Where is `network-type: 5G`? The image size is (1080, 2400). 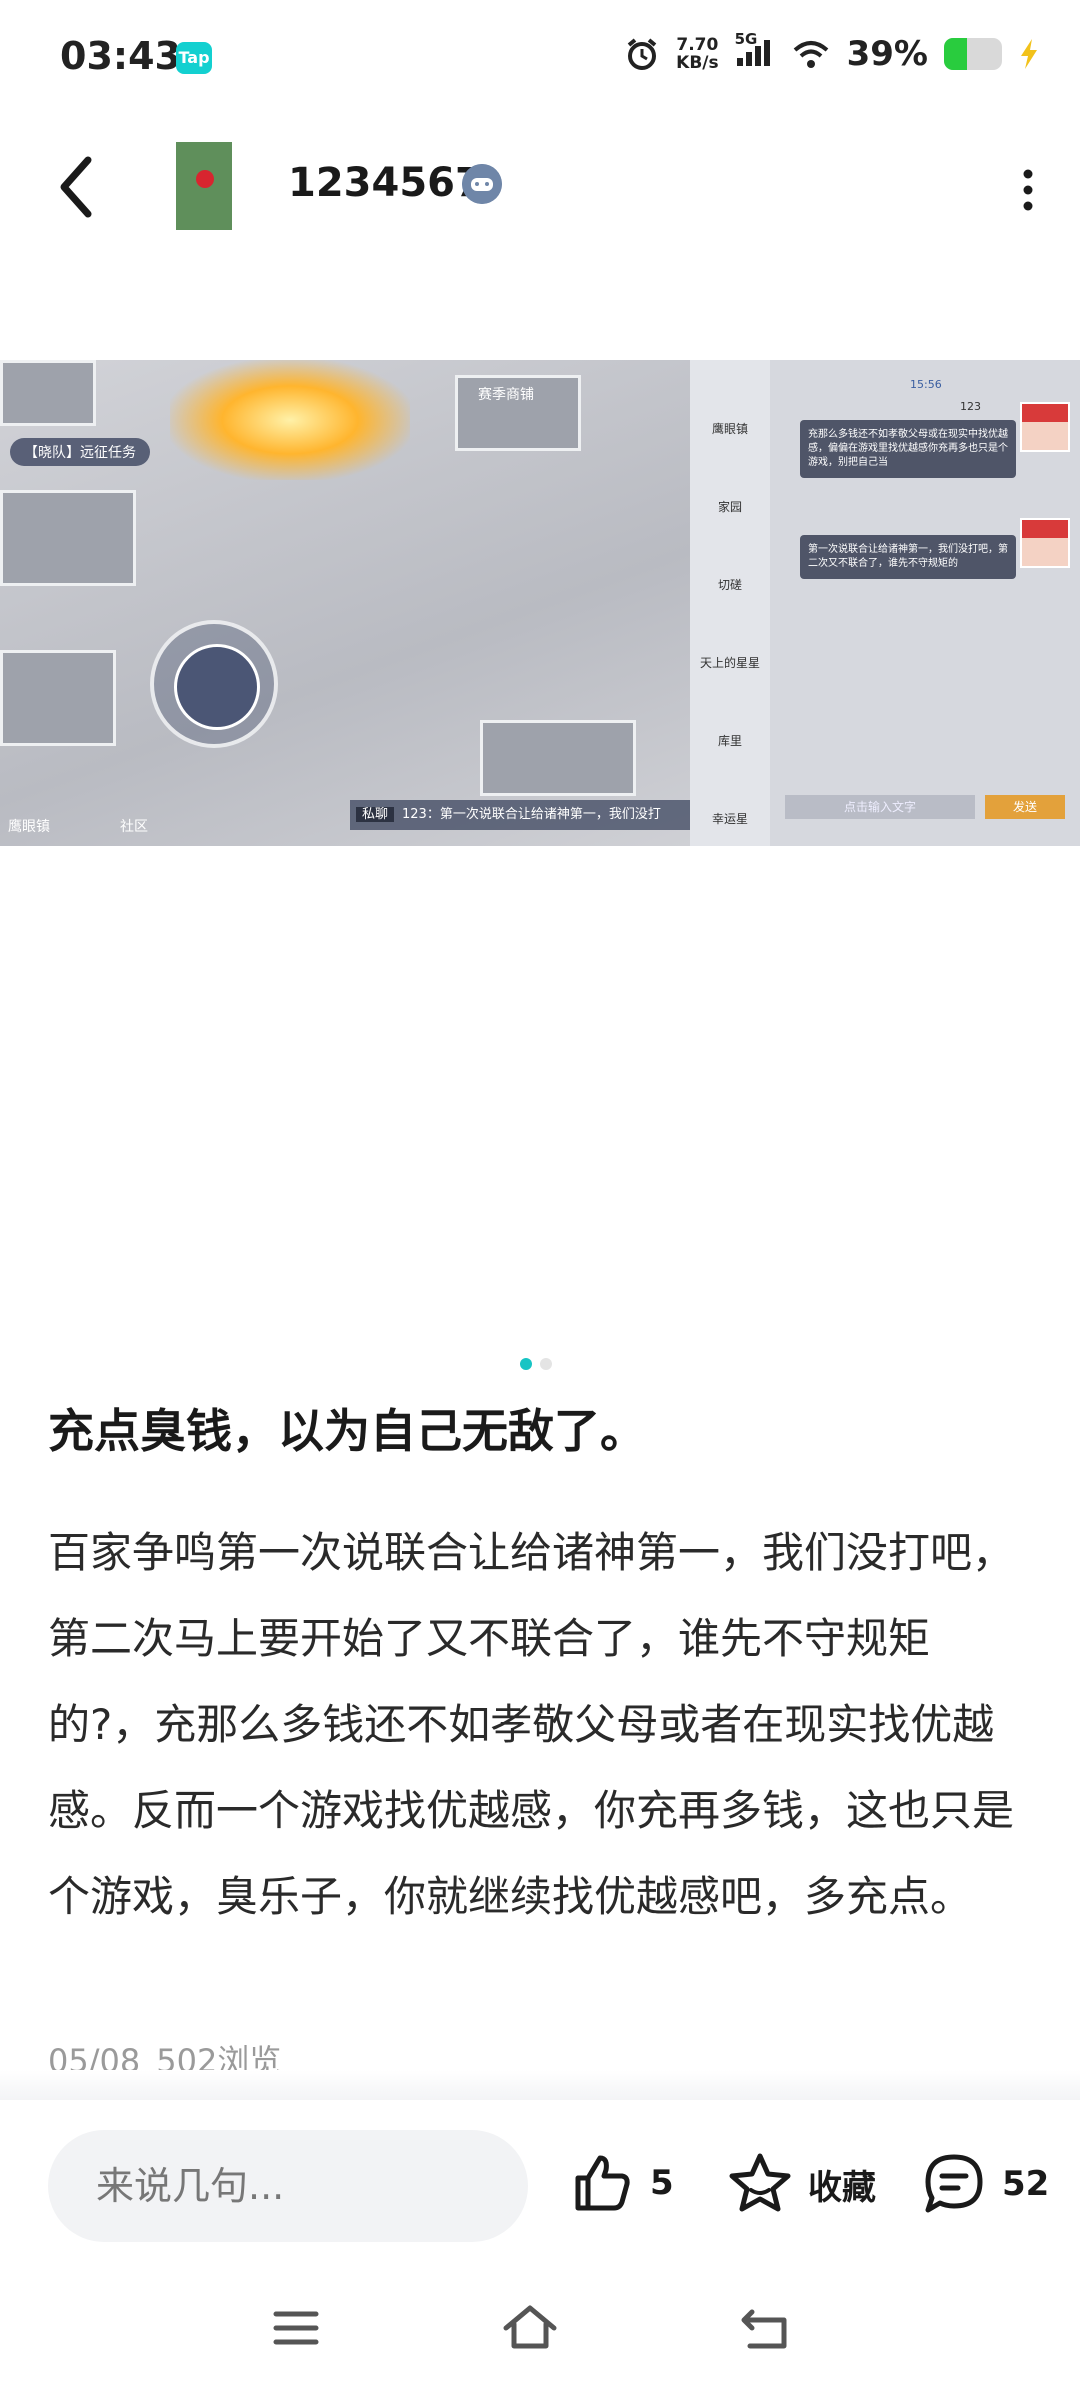 network-type: 5G is located at coordinates (746, 39).